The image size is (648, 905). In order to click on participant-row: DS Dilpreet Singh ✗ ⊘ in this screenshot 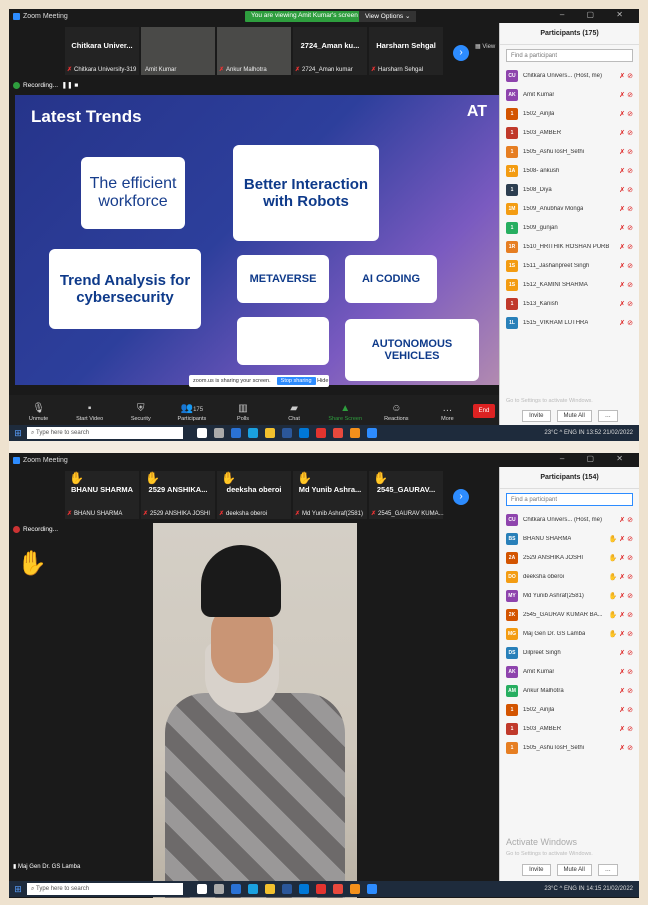, I will do `click(569, 652)`.